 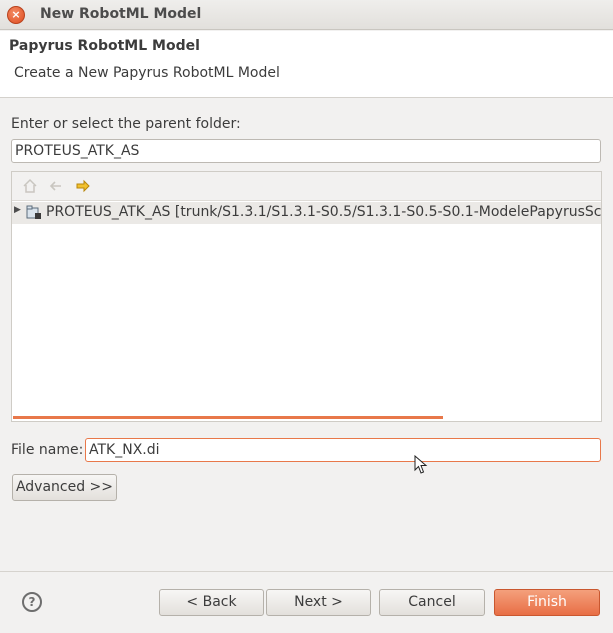 I want to click on close-button: ×, so click(x=16, y=15).